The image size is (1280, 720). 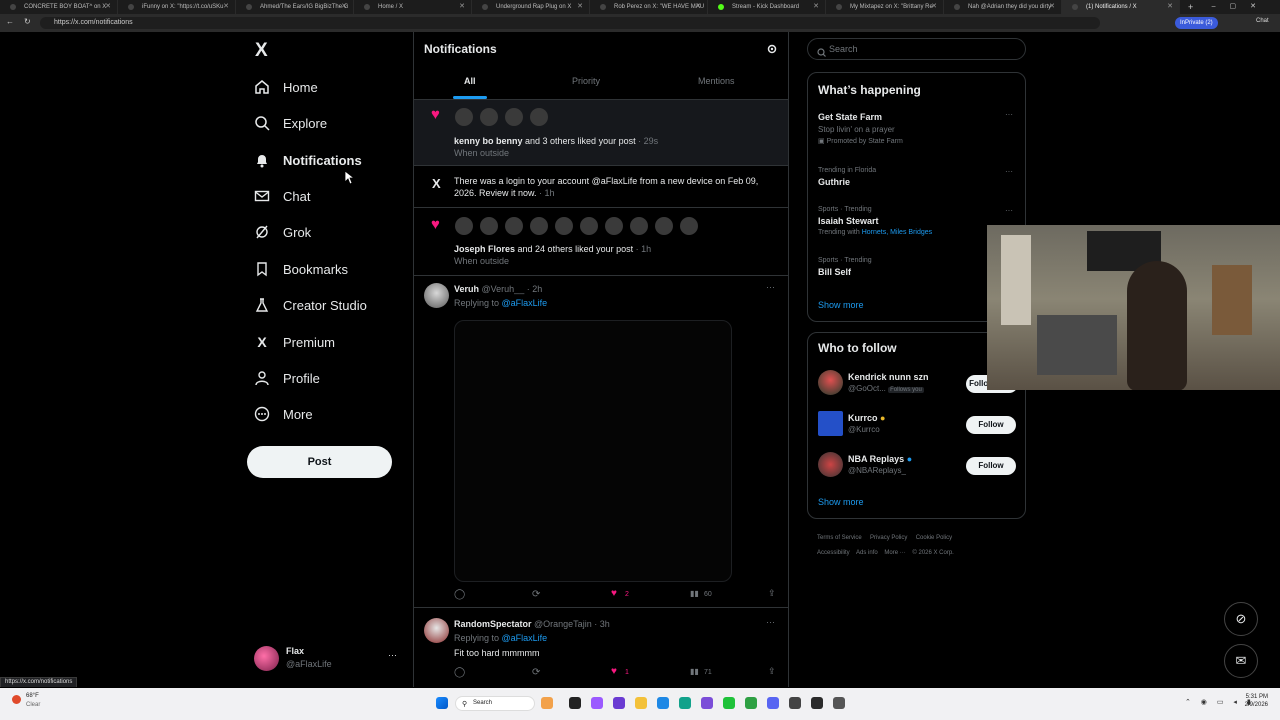 What do you see at coordinates (1252, 701) in the screenshot?
I see `clock: 5:31 PM 2/9/2026` at bounding box center [1252, 701].